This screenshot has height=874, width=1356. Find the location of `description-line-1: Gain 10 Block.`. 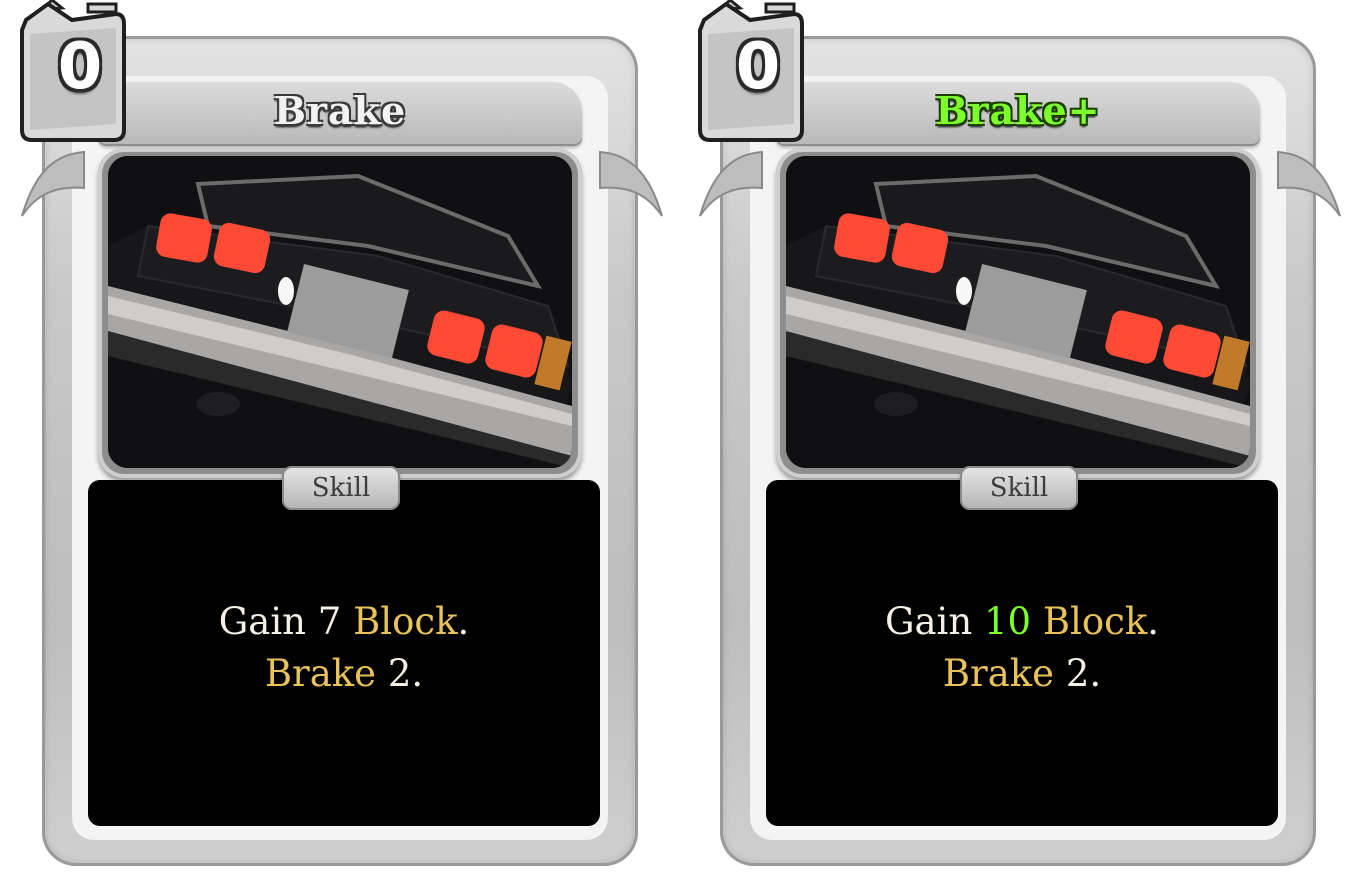

description-line-1: Gain 10 Block. is located at coordinates (1022, 622).